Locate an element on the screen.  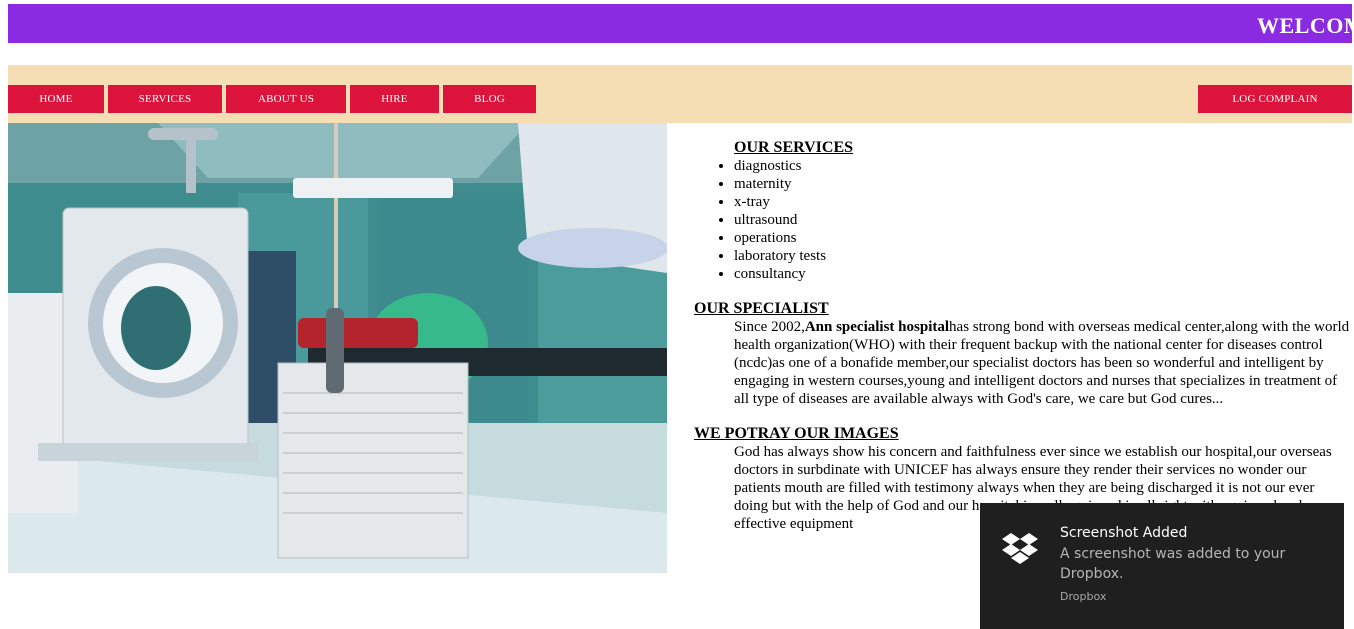
log-complain-button: LOG COMPLAIN is located at coordinates (1275, 99).